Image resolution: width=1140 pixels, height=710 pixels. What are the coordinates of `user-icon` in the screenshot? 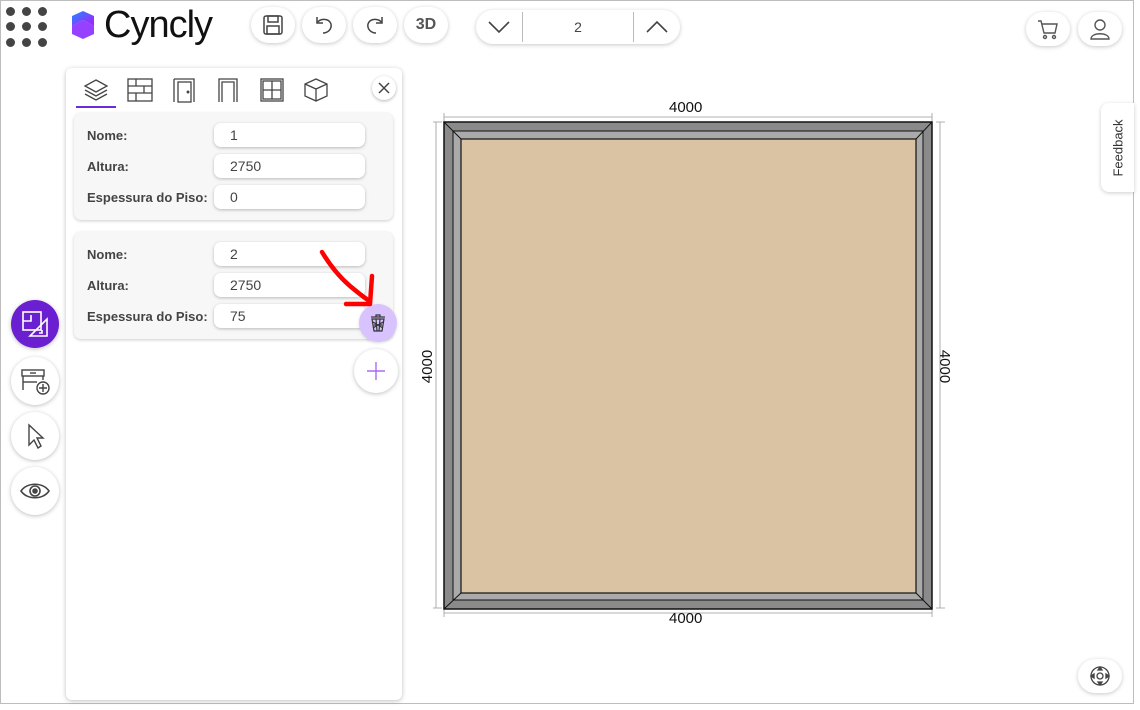 It's located at (1100, 29).